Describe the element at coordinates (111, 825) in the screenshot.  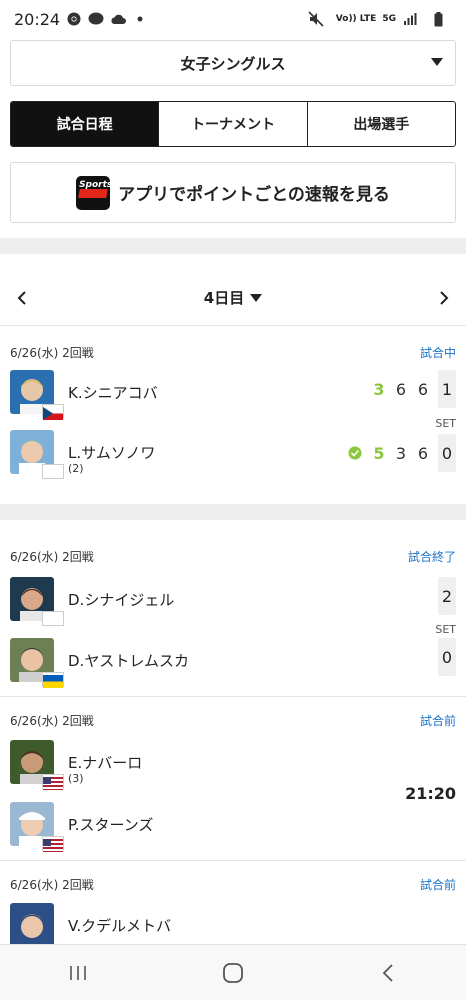
I see `player-name: P.スターンズ` at that location.